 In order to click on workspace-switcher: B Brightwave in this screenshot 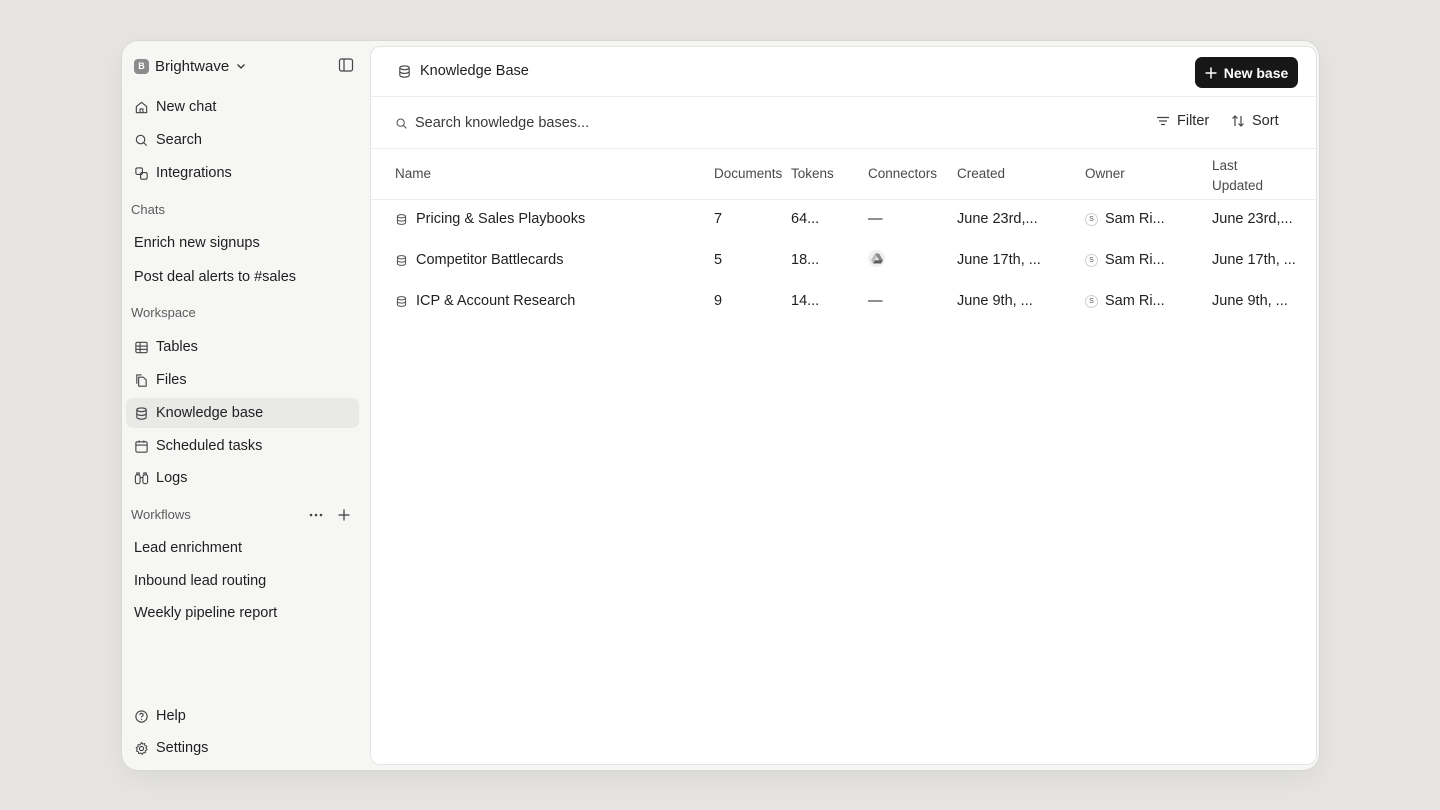, I will do `click(190, 66)`.